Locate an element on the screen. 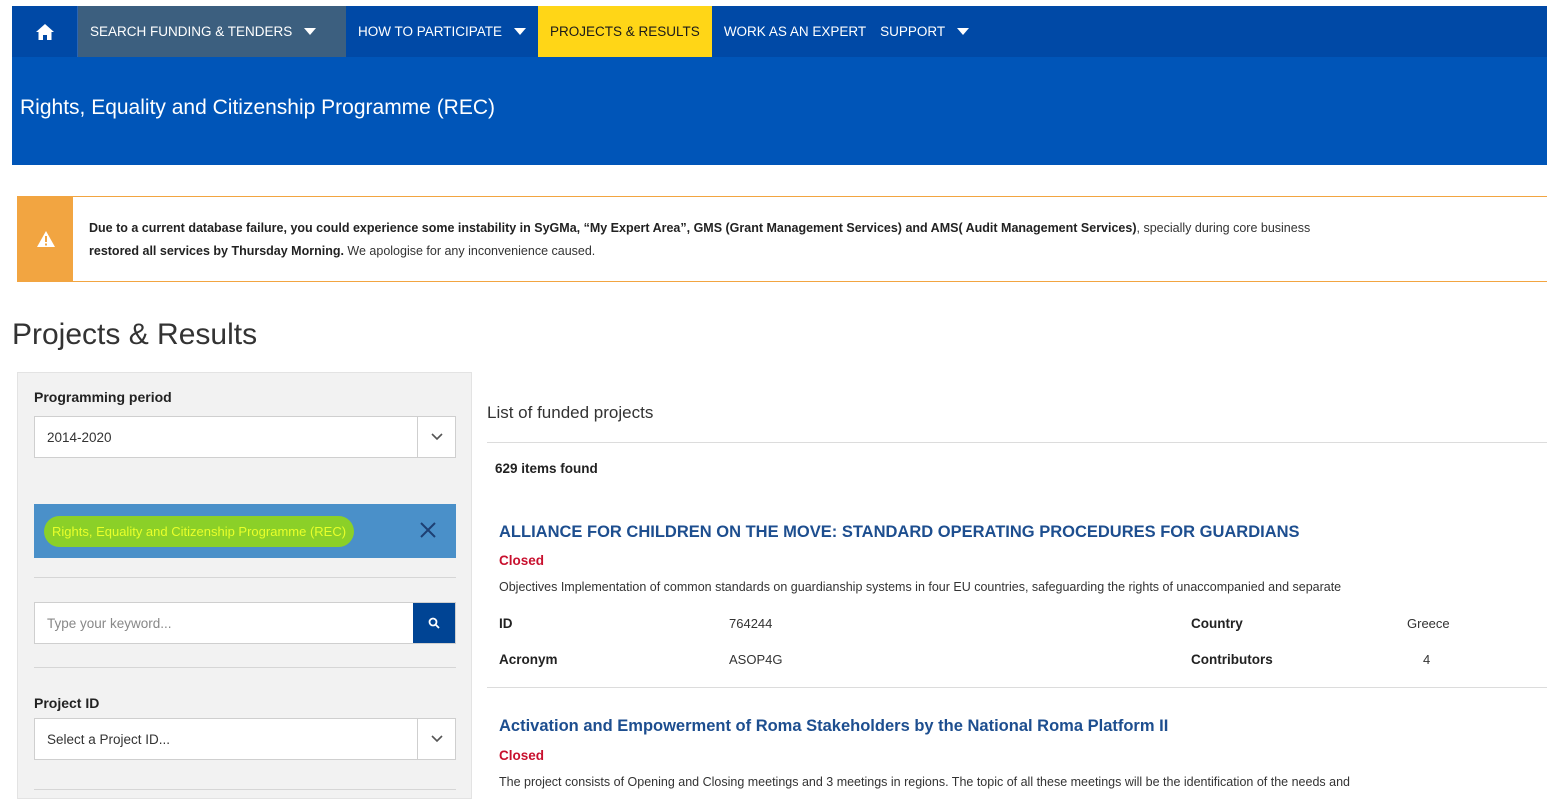 This screenshot has height=799, width=1547. warning-icon is located at coordinates (45, 239).